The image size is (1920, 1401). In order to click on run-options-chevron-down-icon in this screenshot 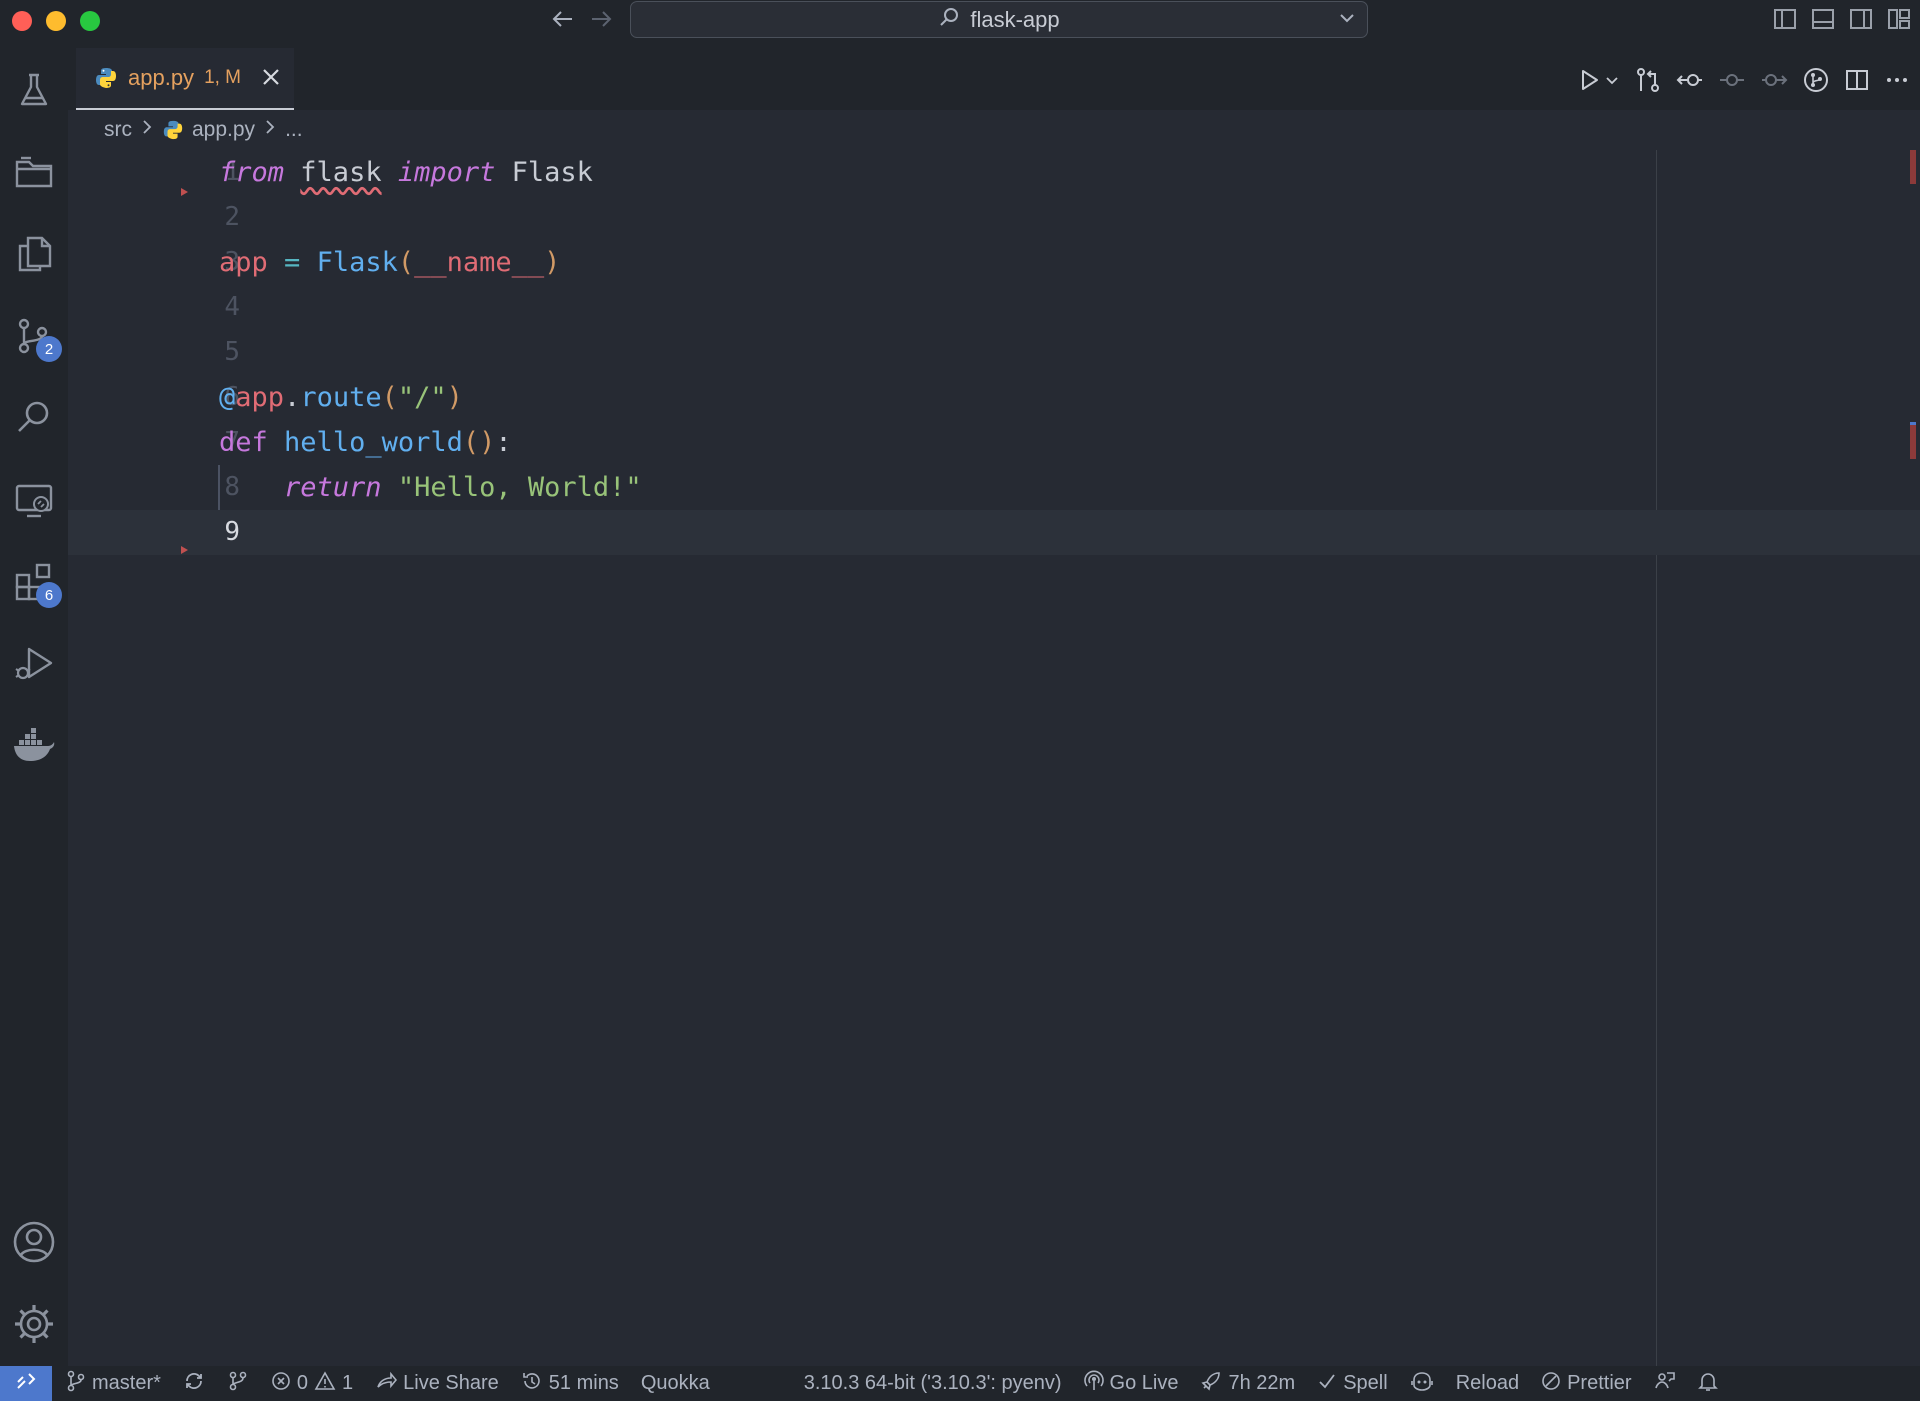, I will do `click(1612, 82)`.